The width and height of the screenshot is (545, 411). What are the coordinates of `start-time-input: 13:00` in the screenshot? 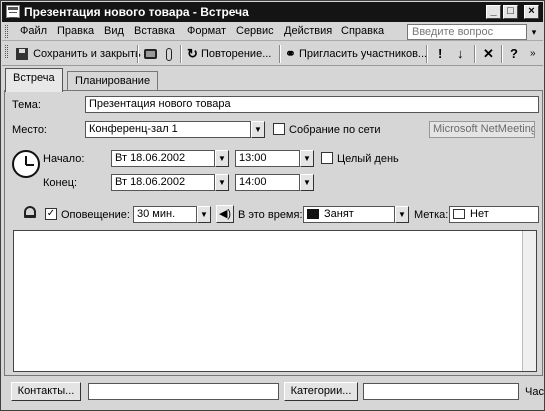 It's located at (267, 158).